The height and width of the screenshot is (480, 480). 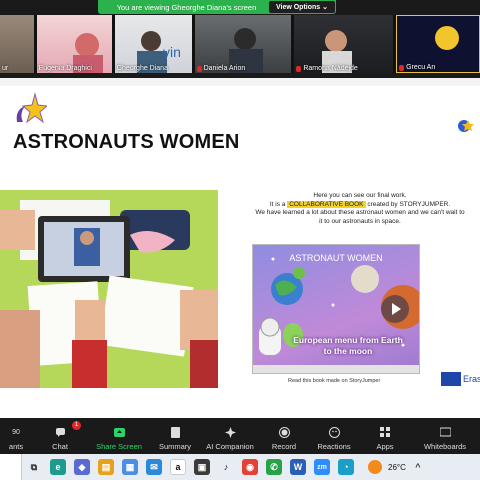 I want to click on participant-tile: Eugenia Draghici, so click(x=74, y=44).